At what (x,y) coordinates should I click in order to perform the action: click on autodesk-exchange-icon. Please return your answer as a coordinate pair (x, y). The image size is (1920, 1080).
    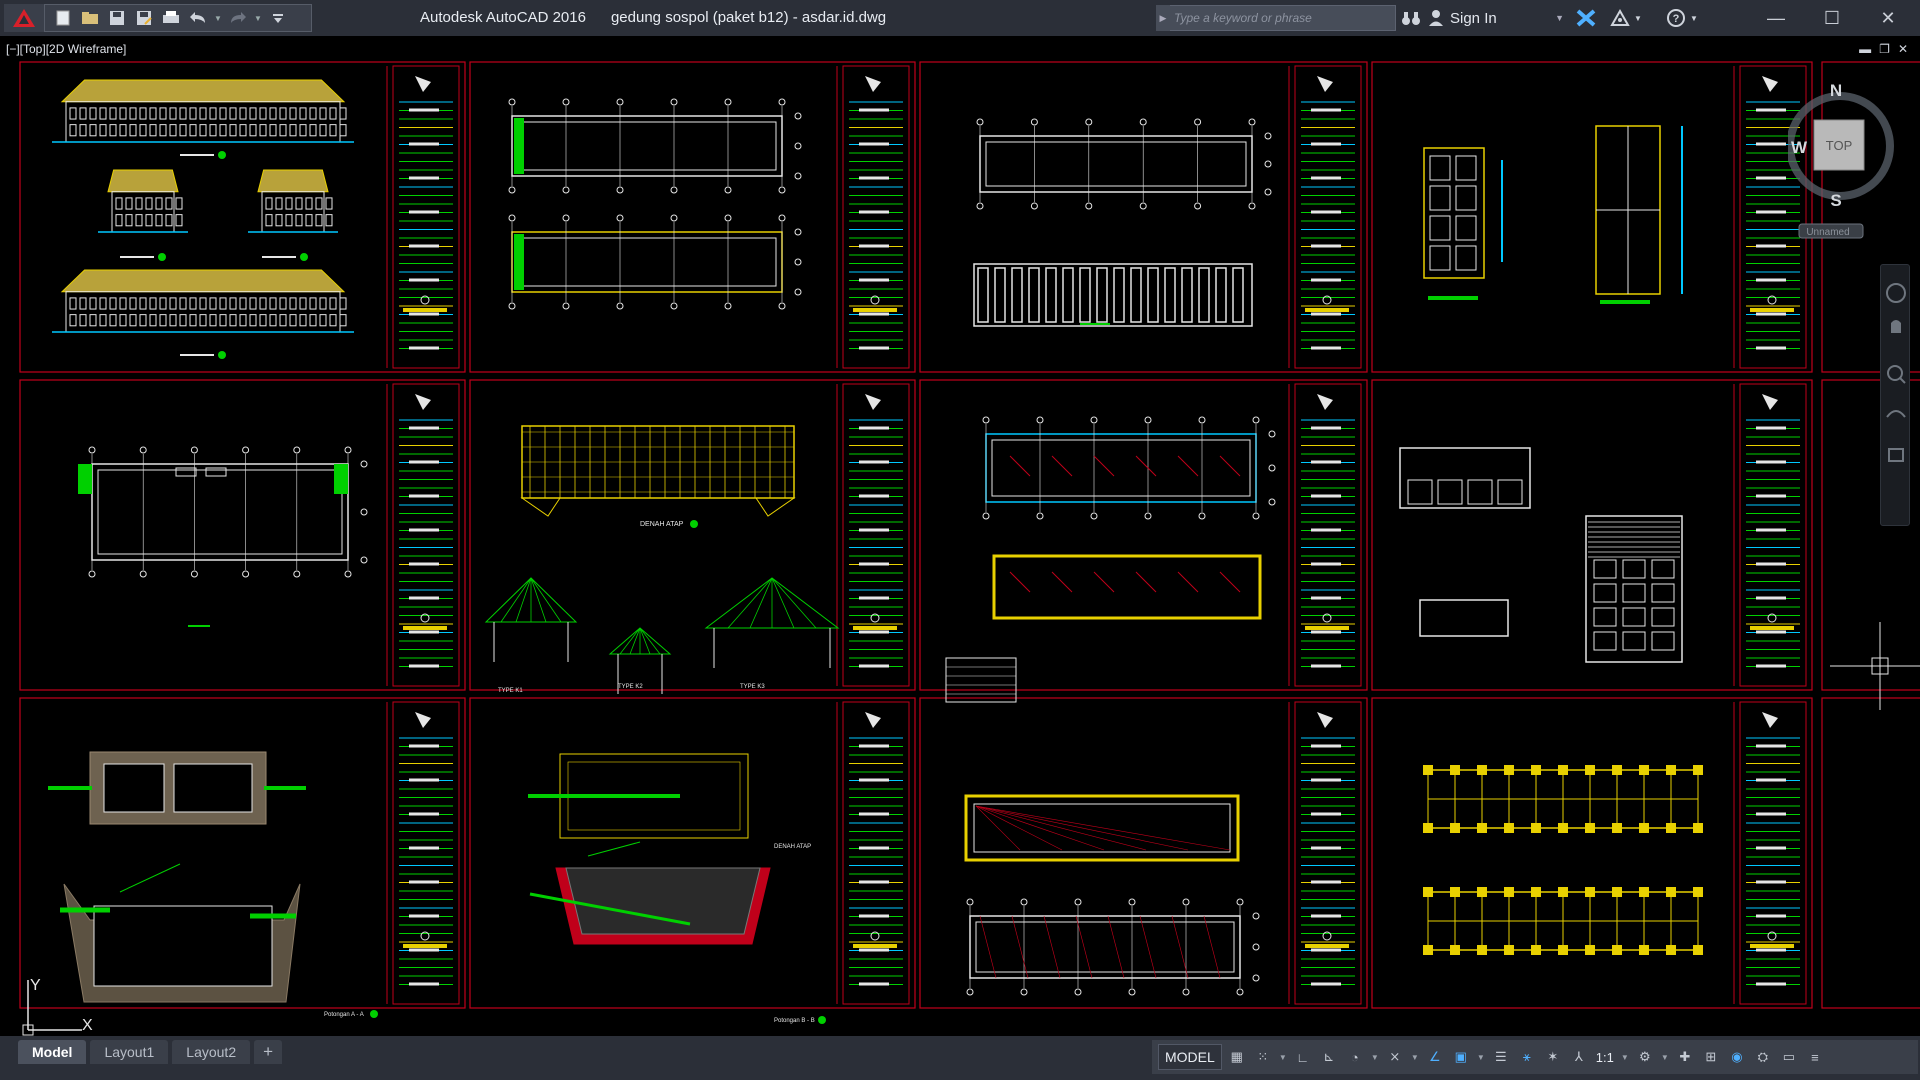
    Looking at the image, I should click on (1586, 18).